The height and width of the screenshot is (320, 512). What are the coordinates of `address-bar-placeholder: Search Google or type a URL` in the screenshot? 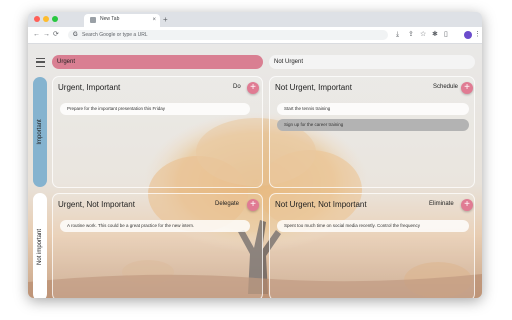 It's located at (115, 34).